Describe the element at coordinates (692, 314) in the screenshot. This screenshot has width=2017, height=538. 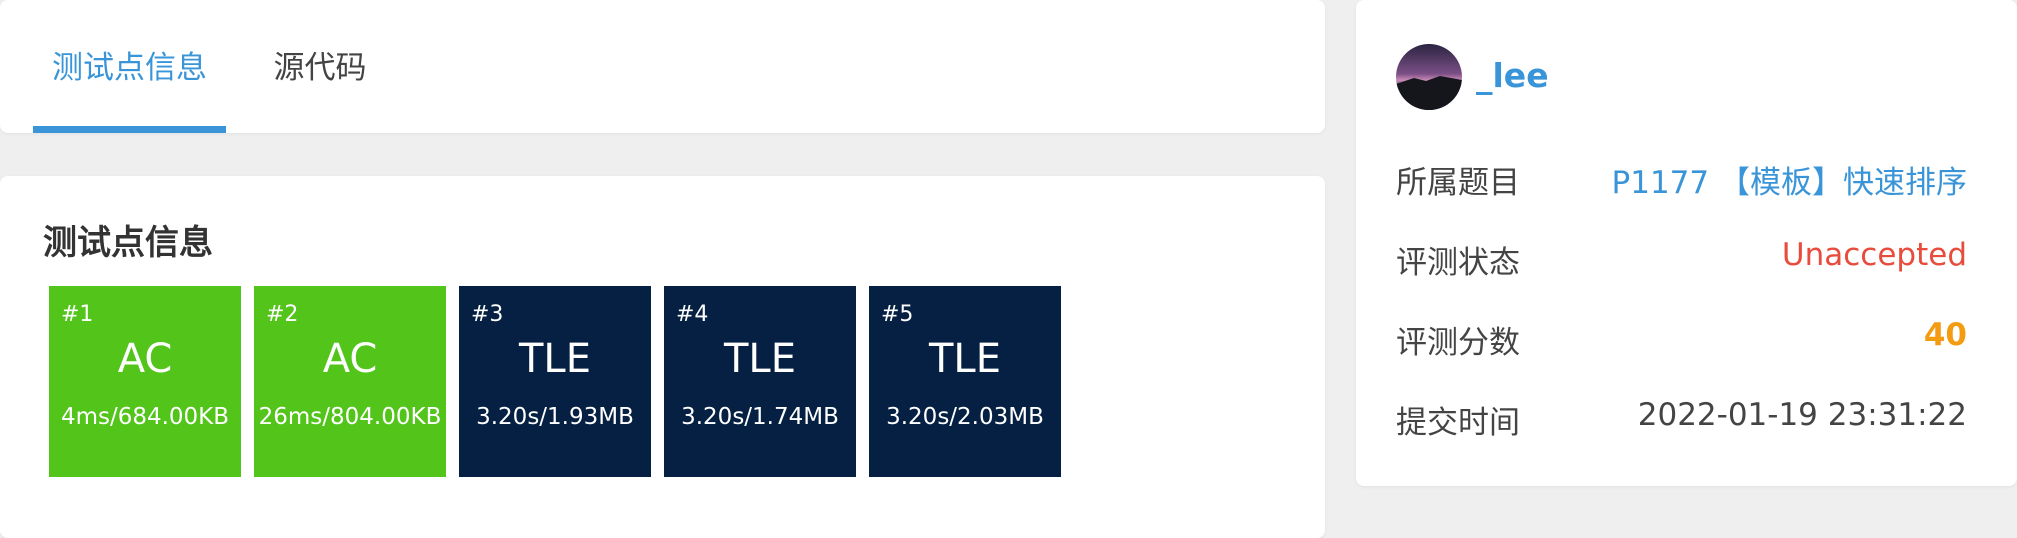
I see `testcase-number: #4` at that location.